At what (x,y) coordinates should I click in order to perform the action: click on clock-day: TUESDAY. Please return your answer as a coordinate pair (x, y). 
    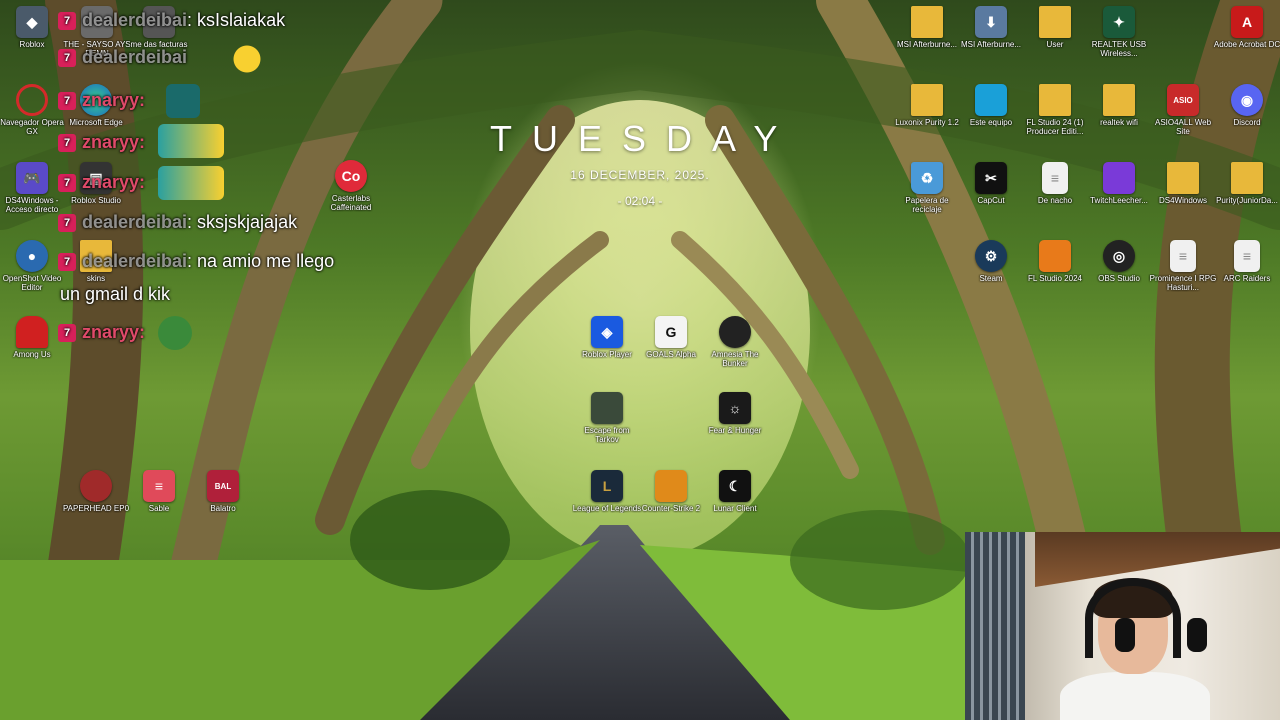
    Looking at the image, I should click on (644, 138).